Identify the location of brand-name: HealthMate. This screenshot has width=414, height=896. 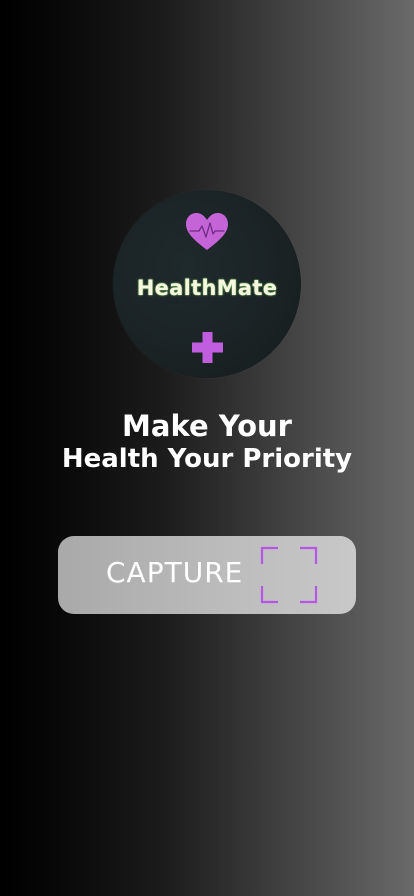
(207, 288).